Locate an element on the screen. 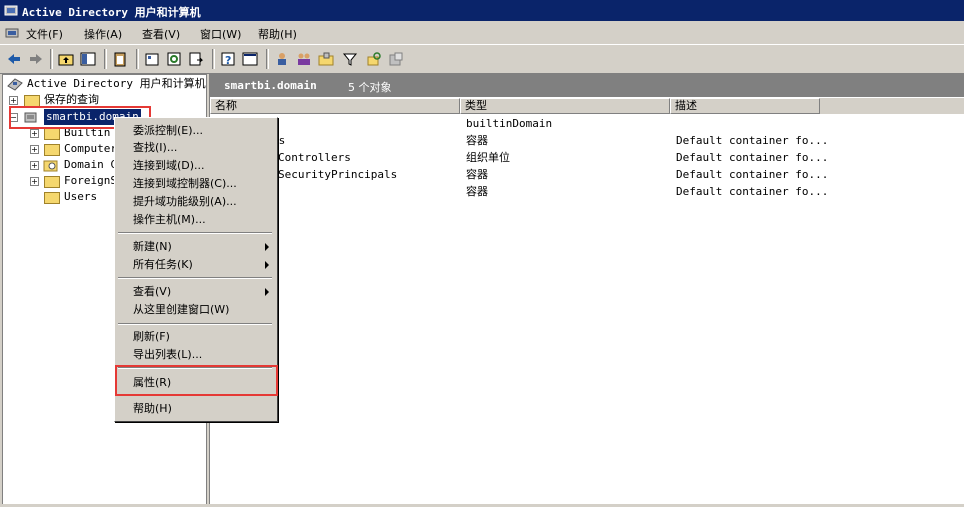 This screenshot has height=507, width=964. column-header-row: 名称 类型 描述 is located at coordinates (587, 106).